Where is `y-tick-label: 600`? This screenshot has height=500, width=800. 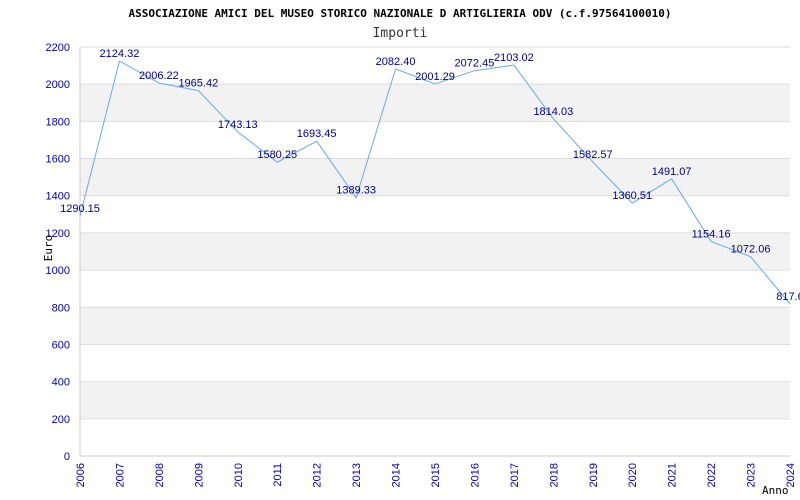
y-tick-label: 600 is located at coordinates (61, 345).